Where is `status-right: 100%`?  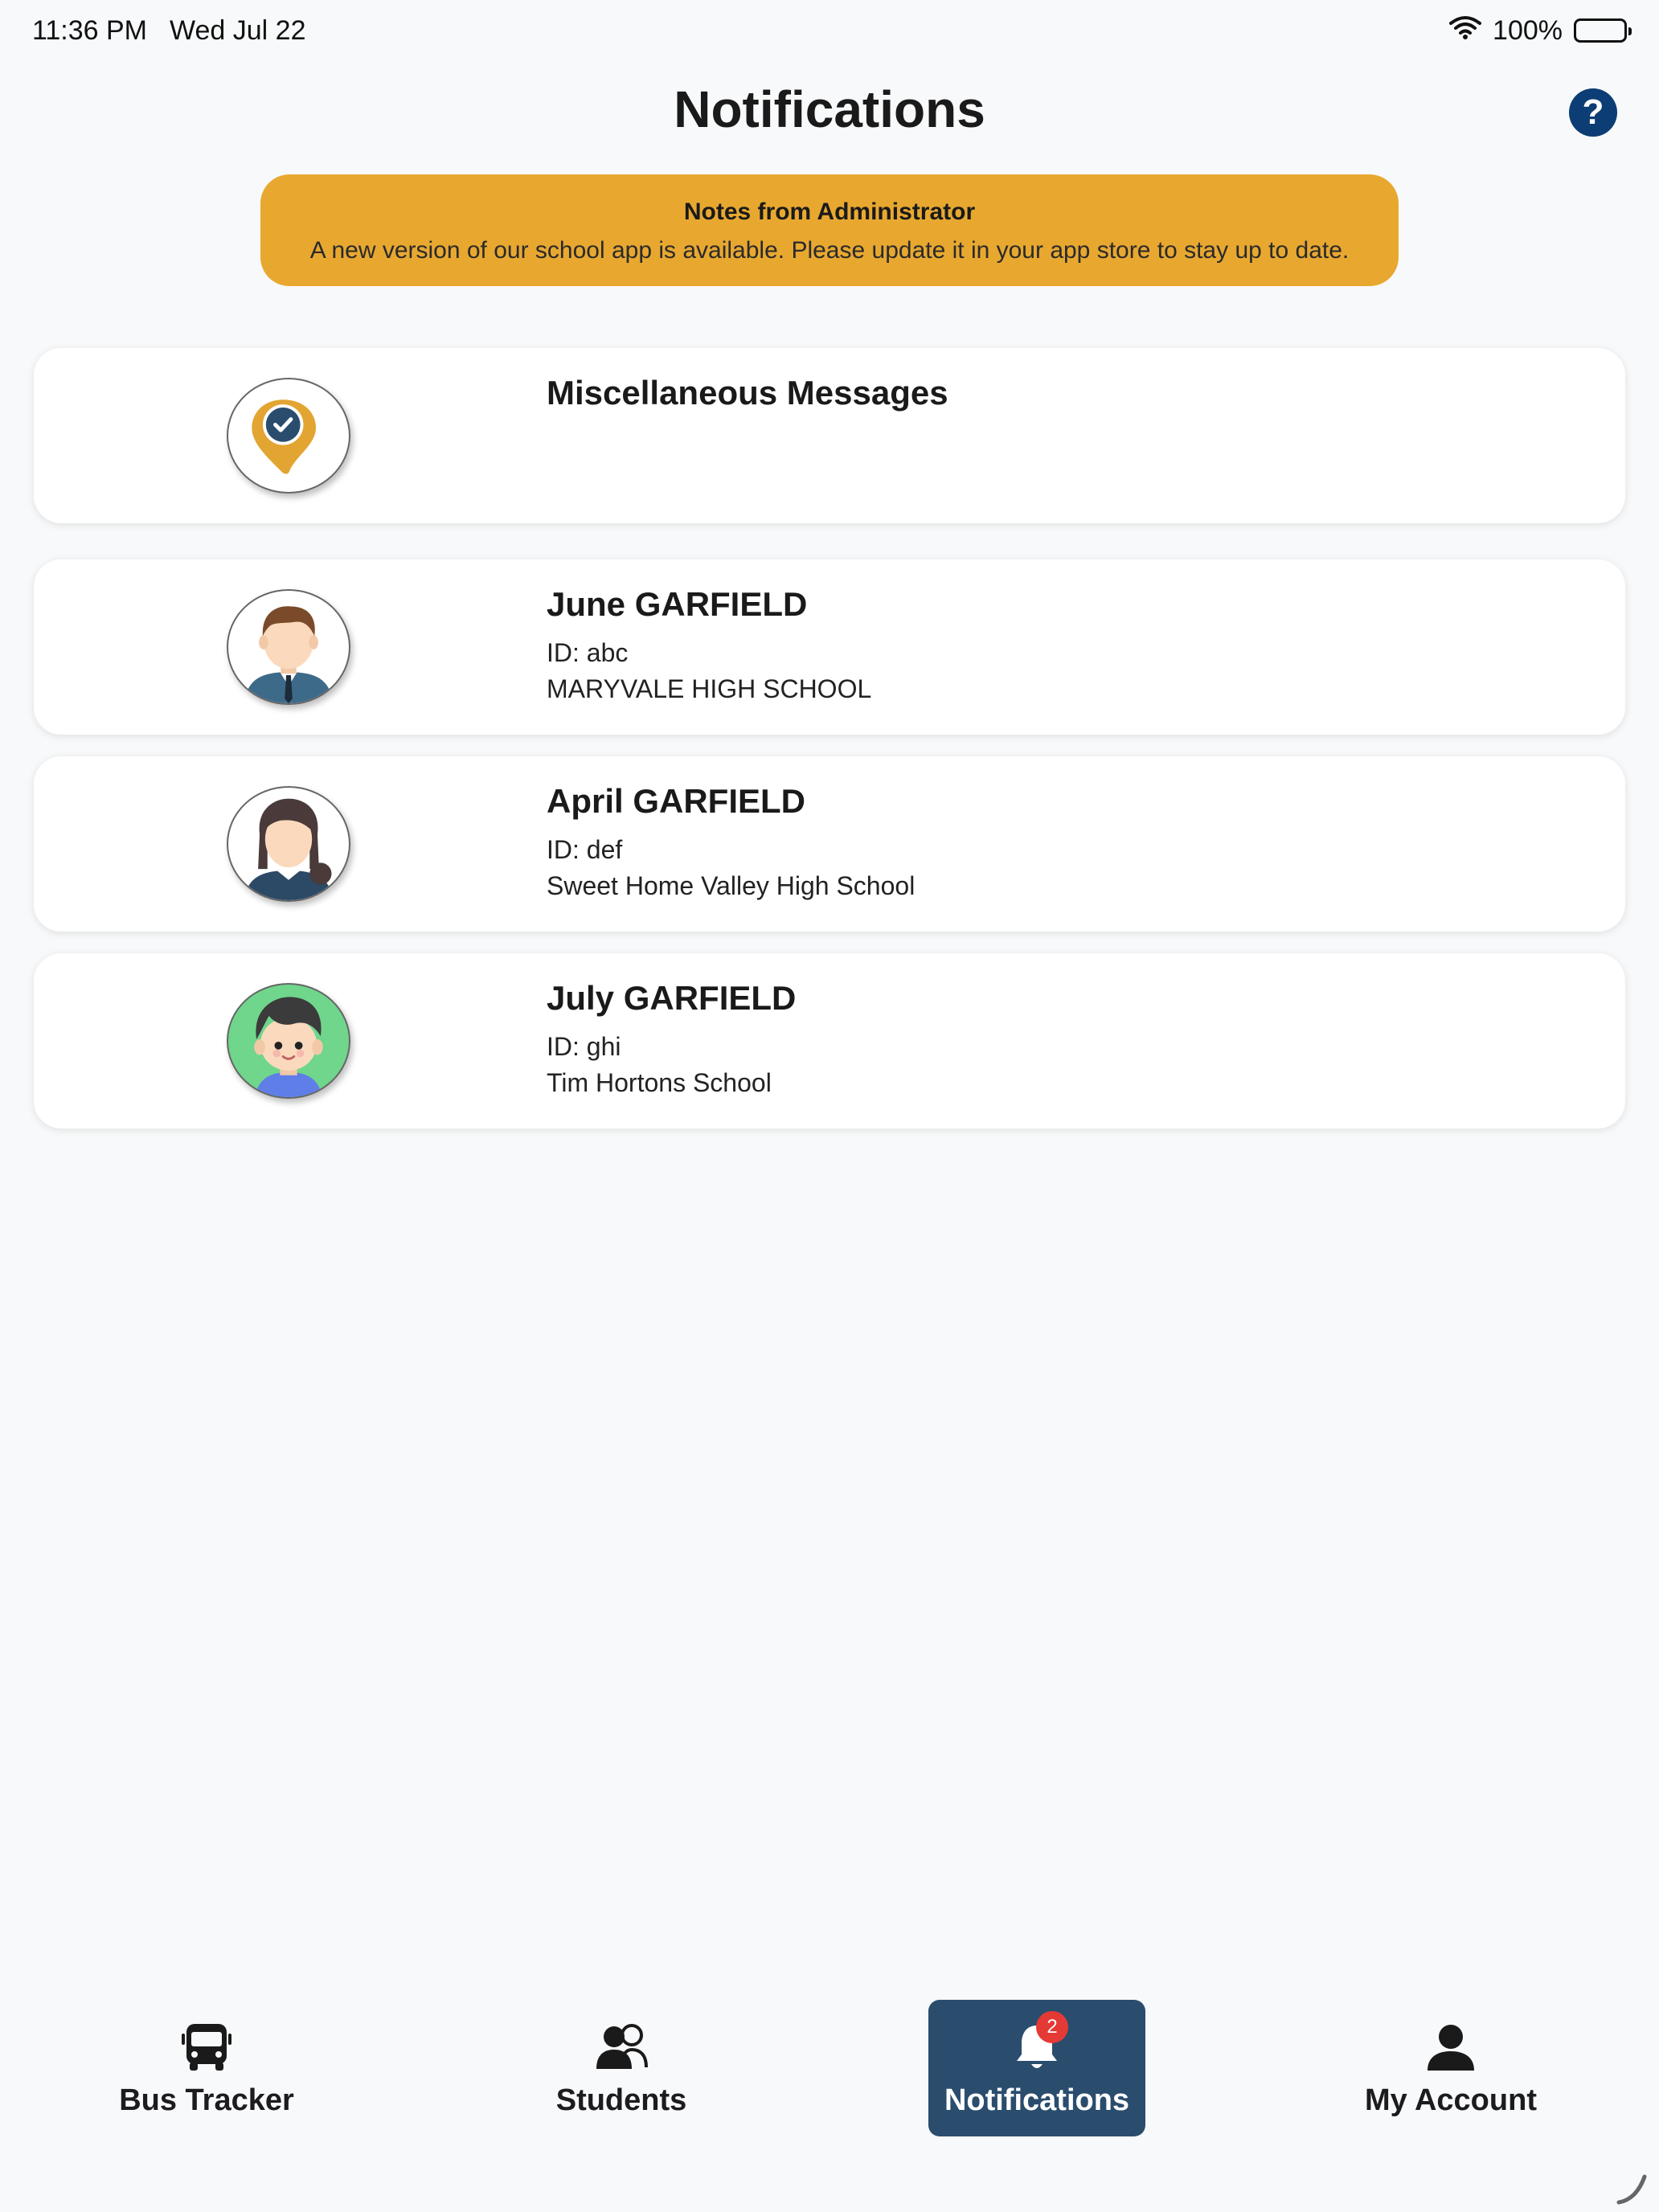 status-right: 100% is located at coordinates (1540, 30).